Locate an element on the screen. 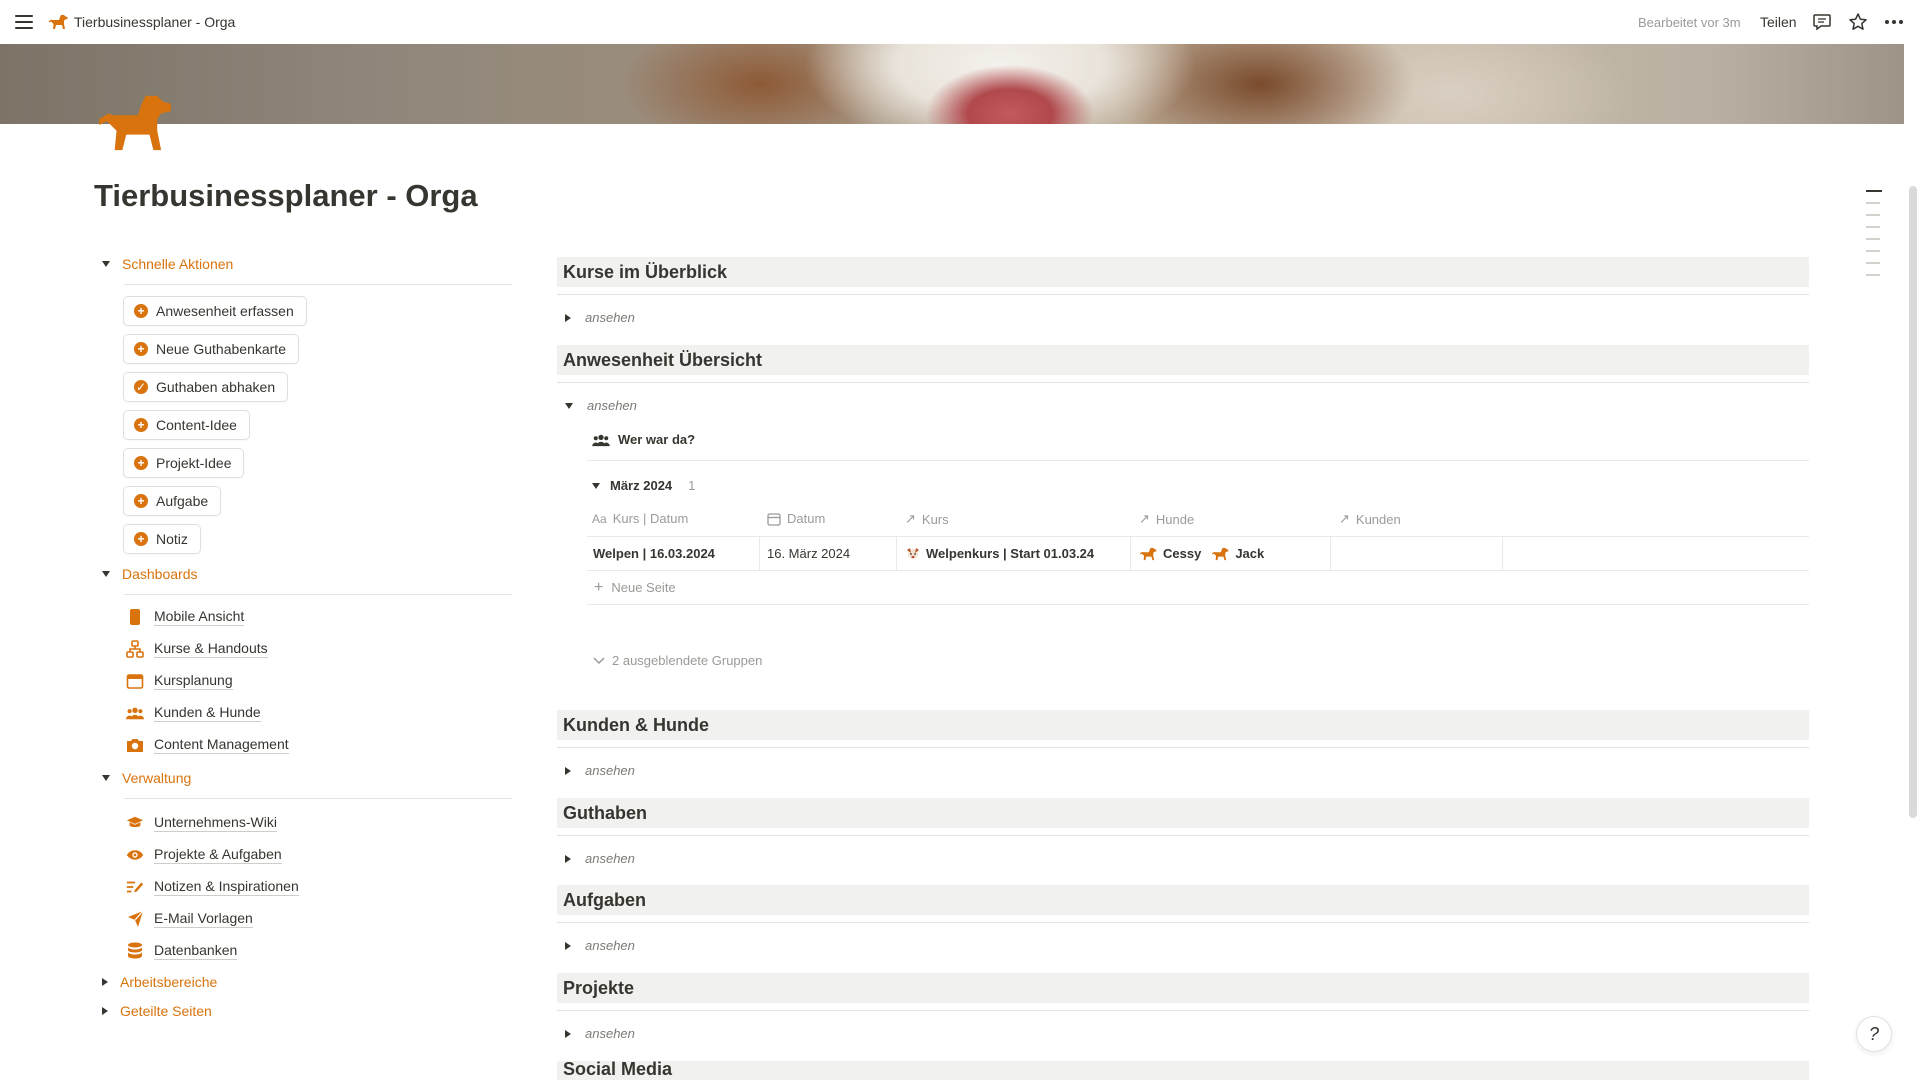 This screenshot has height=1080, width=1920. dog-chip-cessy: Cessy is located at coordinates (1182, 553).